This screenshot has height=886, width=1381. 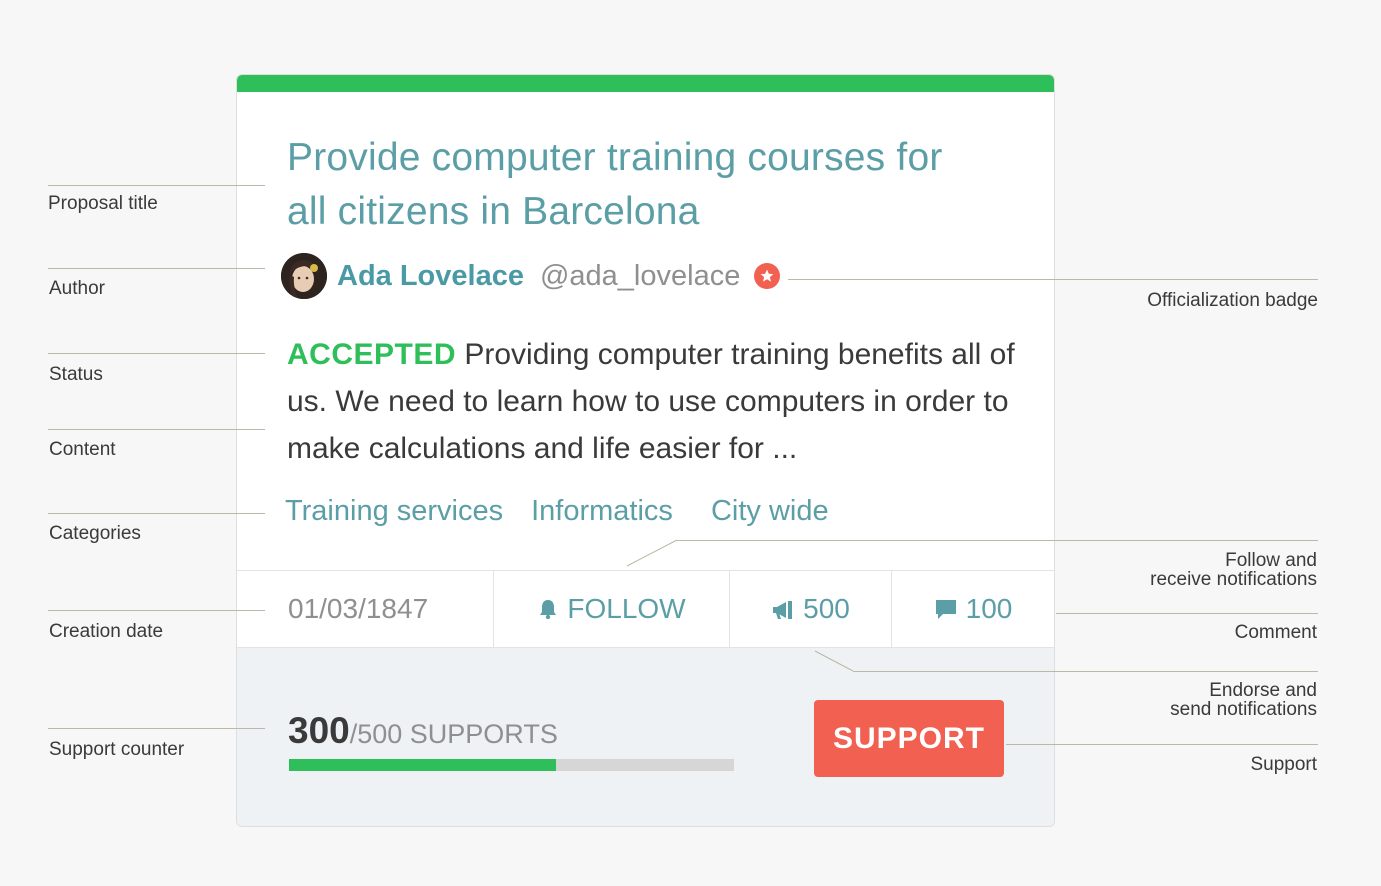 What do you see at coordinates (1263, 690) in the screenshot?
I see `annotation-endorse-line1: Endorse and` at bounding box center [1263, 690].